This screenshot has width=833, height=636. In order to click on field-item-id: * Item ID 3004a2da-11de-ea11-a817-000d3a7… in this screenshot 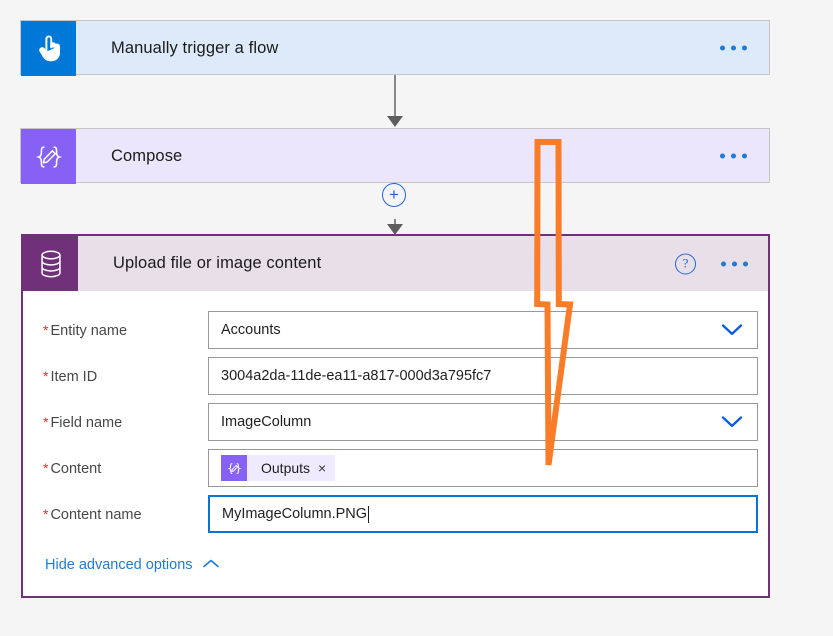, I will do `click(395, 376)`.